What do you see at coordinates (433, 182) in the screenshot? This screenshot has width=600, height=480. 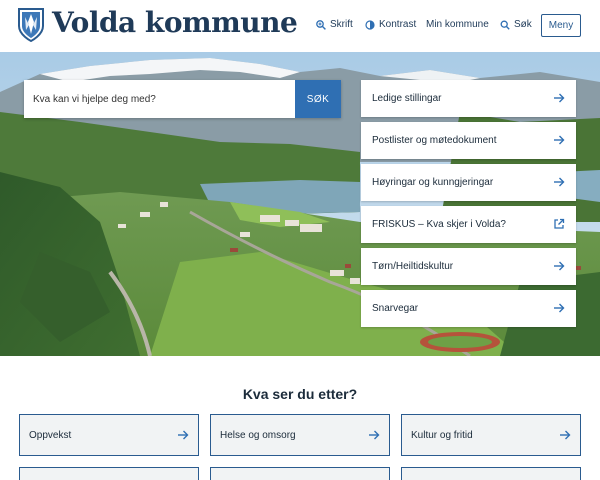 I see `quicklink-label: Høyringar og kunngjeringar` at bounding box center [433, 182].